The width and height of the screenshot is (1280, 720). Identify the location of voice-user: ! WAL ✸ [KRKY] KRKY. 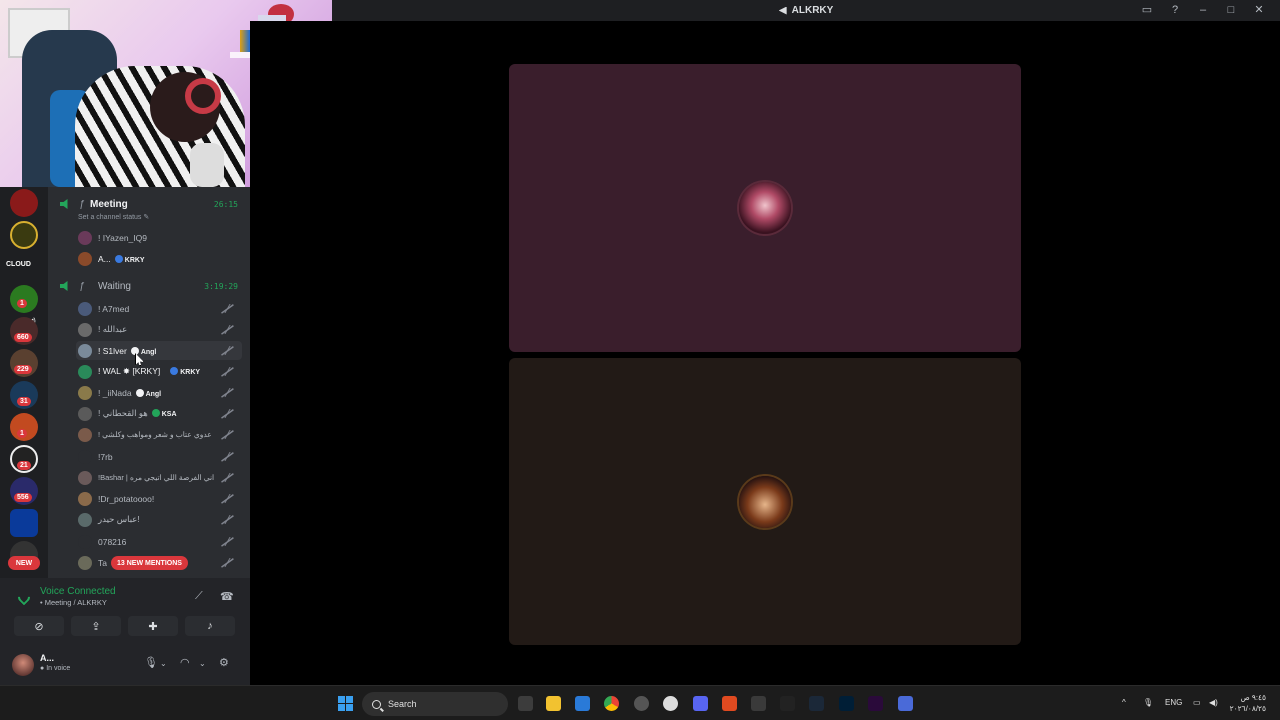
(159, 371).